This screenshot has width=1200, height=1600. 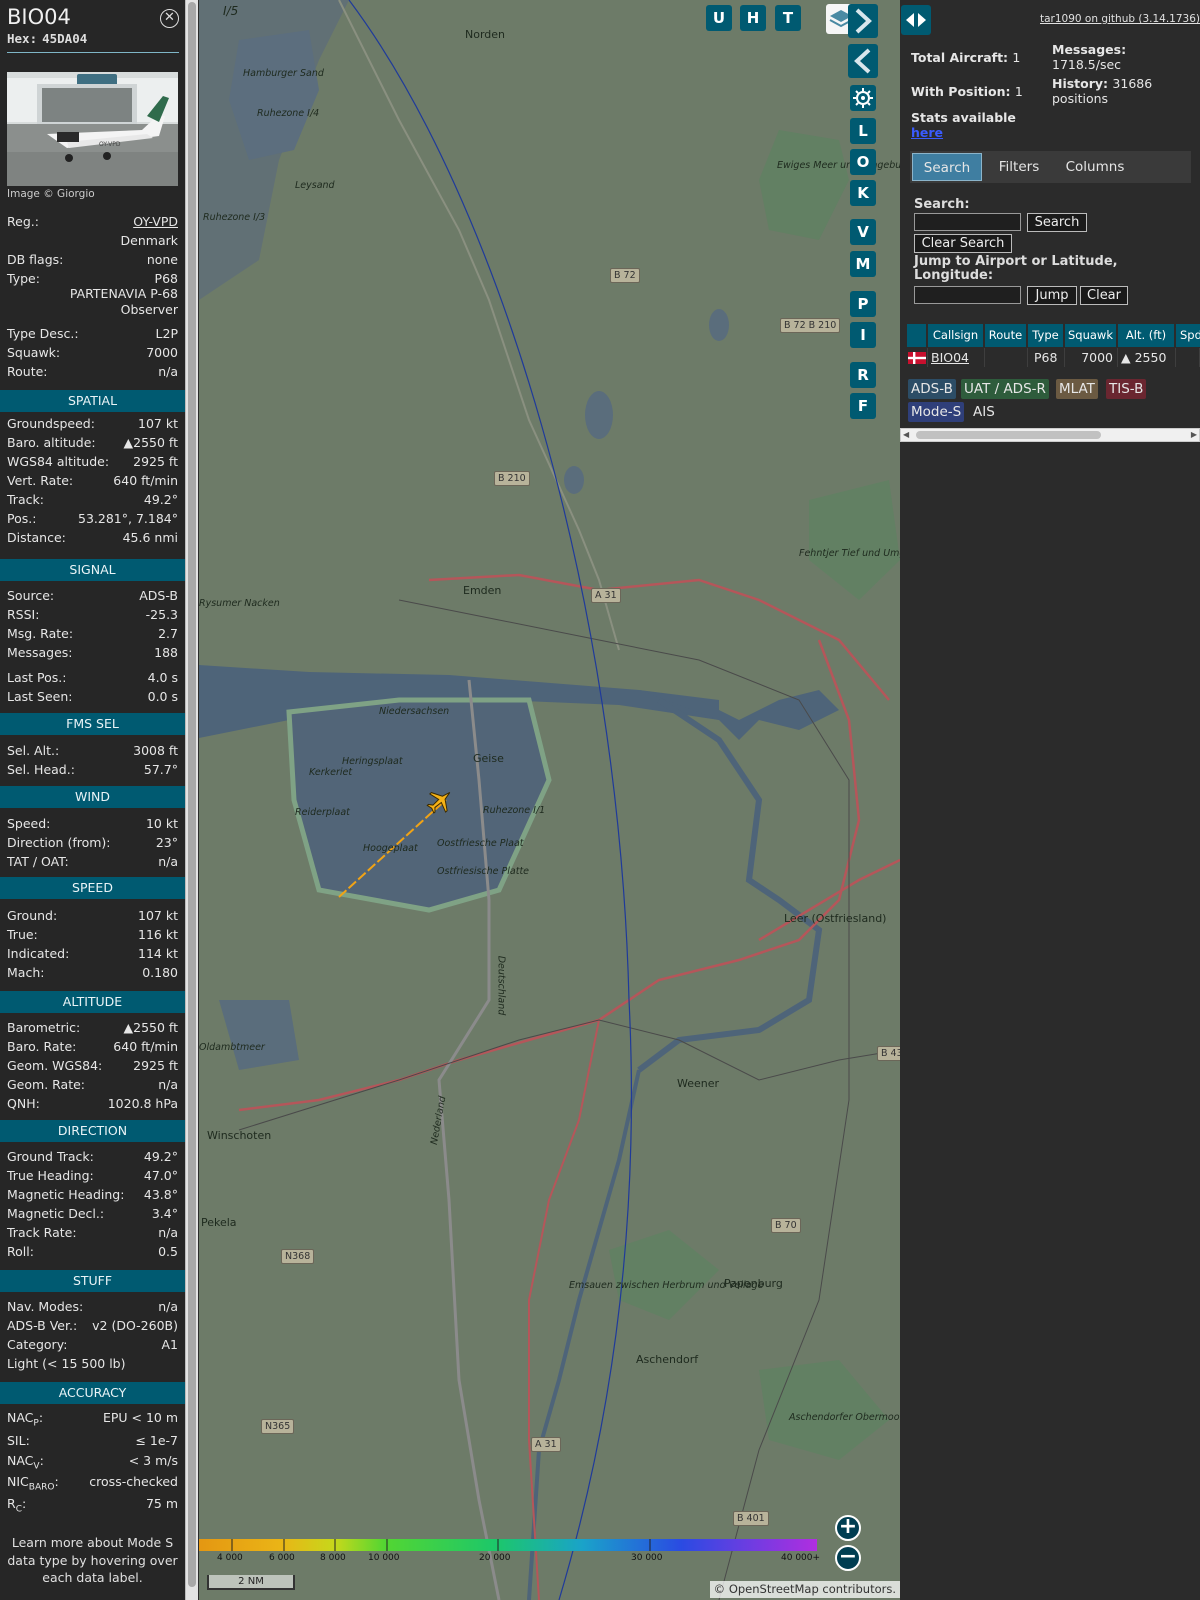 I want to click on map-button-l: L, so click(x=863, y=131).